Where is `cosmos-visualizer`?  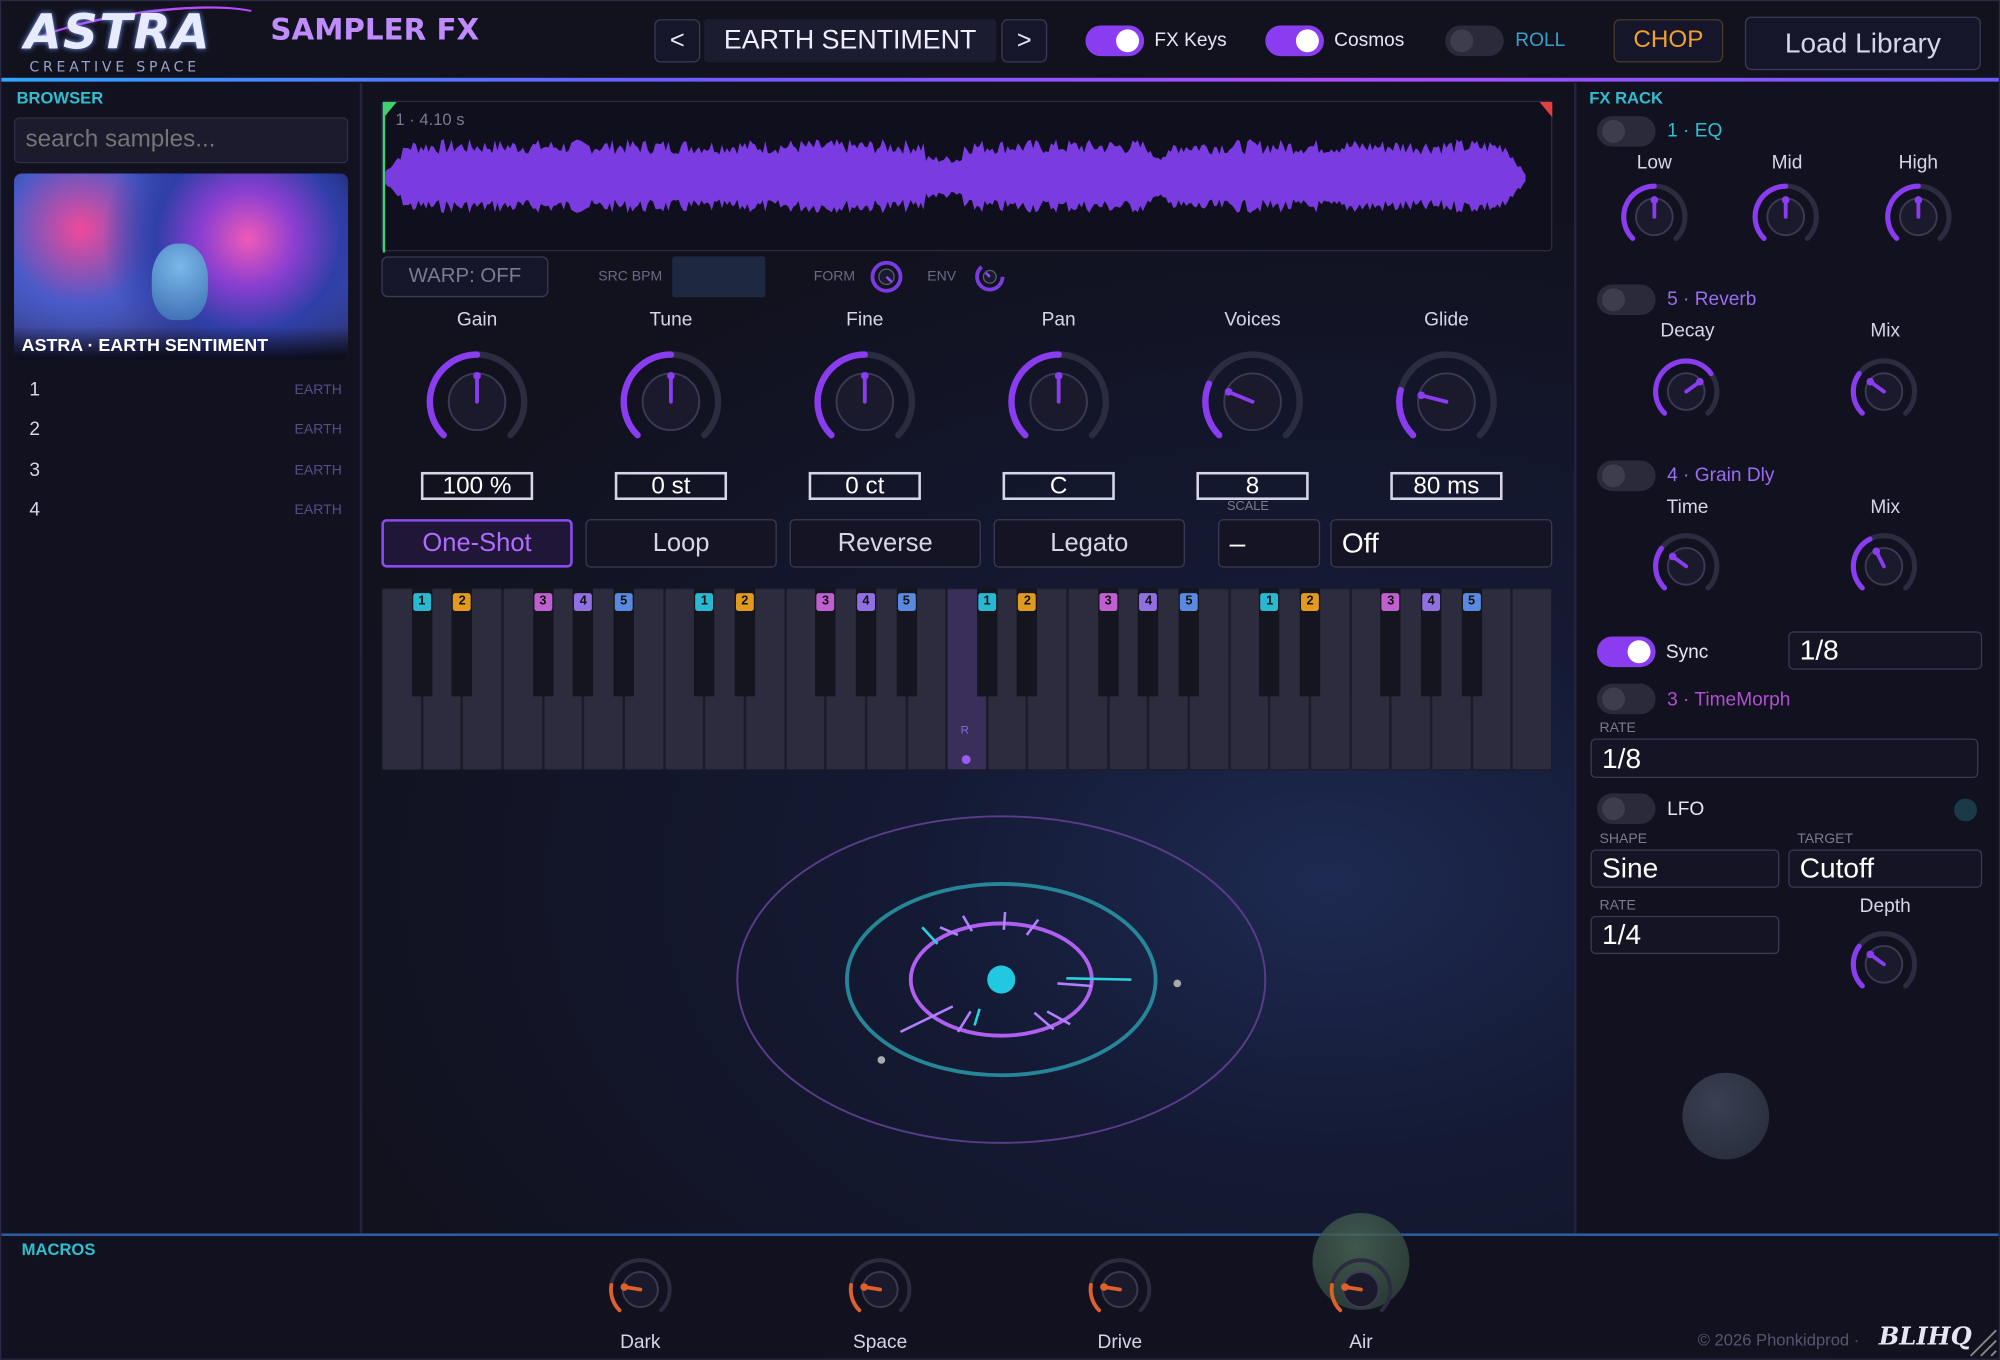
cosmos-visualizer is located at coordinates (1003, 983).